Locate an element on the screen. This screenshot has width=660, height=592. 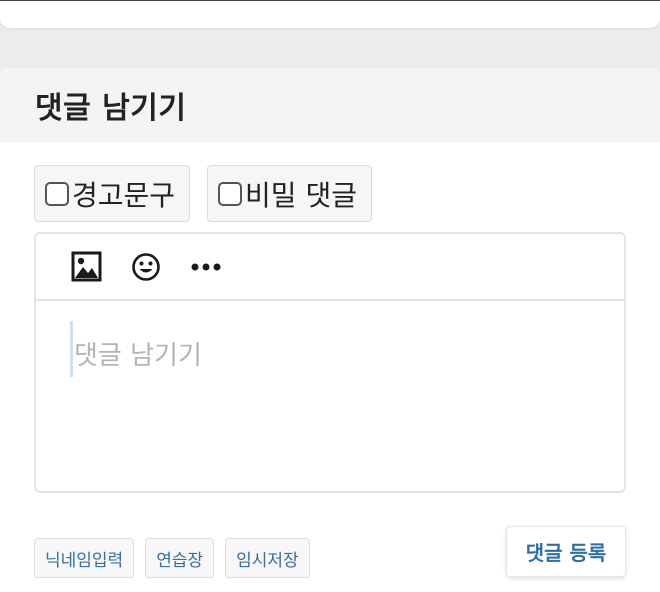
previous-card is located at coordinates (330, 14).